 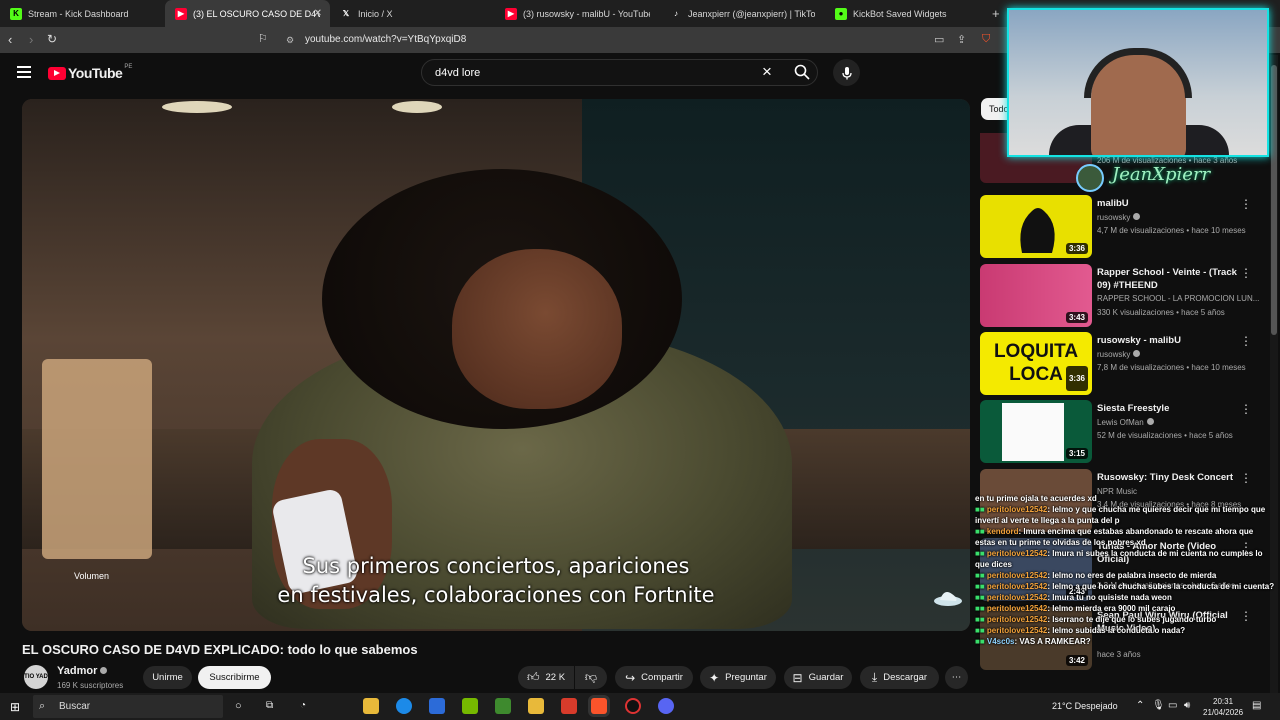 I want to click on menu-icon, so click(x=24, y=72).